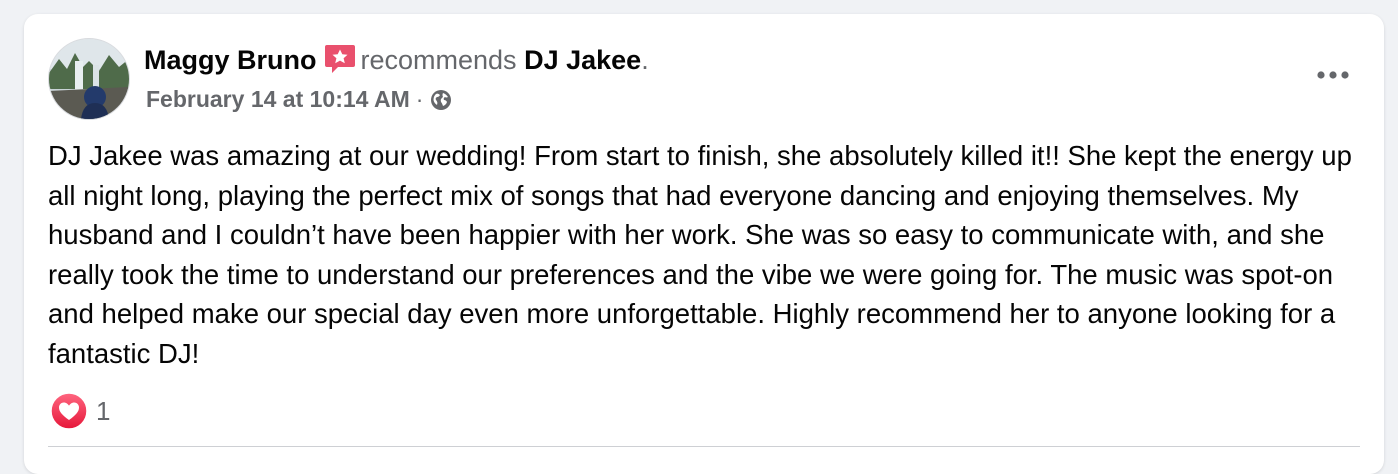  What do you see at coordinates (438, 60) in the screenshot?
I see `recommends-text: recommends` at bounding box center [438, 60].